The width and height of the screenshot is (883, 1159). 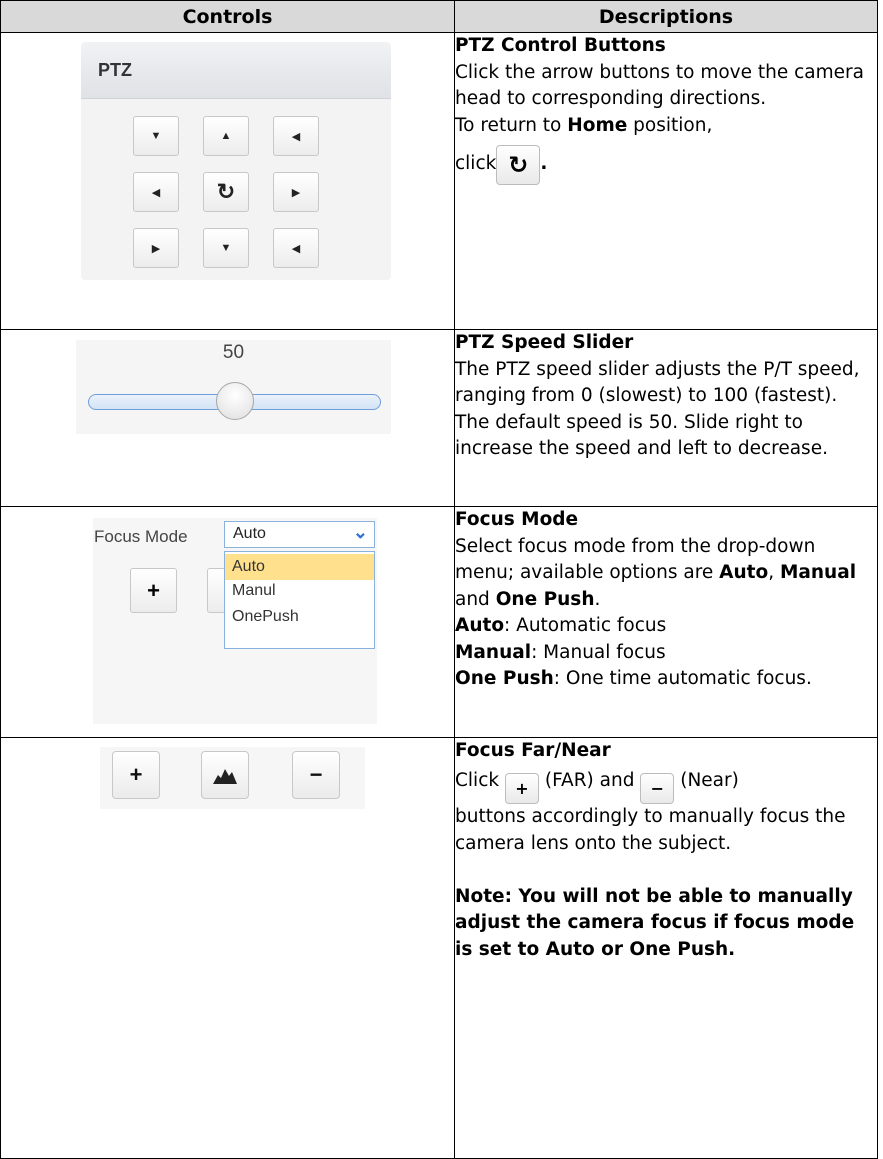 What do you see at coordinates (521, 789) in the screenshot?
I see `plus-icon: +` at bounding box center [521, 789].